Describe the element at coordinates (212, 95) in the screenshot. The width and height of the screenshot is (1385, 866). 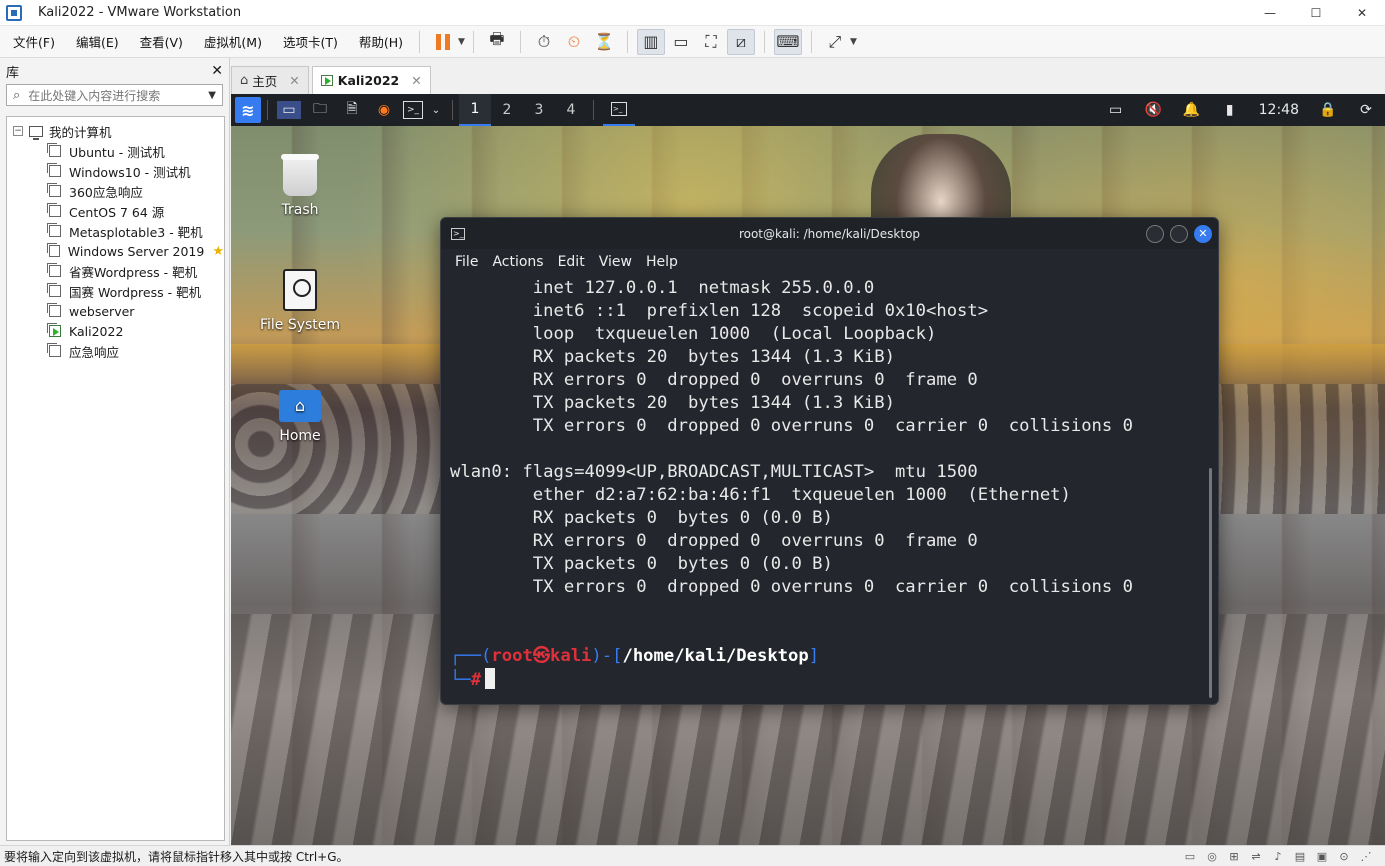
I see `search-dropdown-icon: ▼` at that location.